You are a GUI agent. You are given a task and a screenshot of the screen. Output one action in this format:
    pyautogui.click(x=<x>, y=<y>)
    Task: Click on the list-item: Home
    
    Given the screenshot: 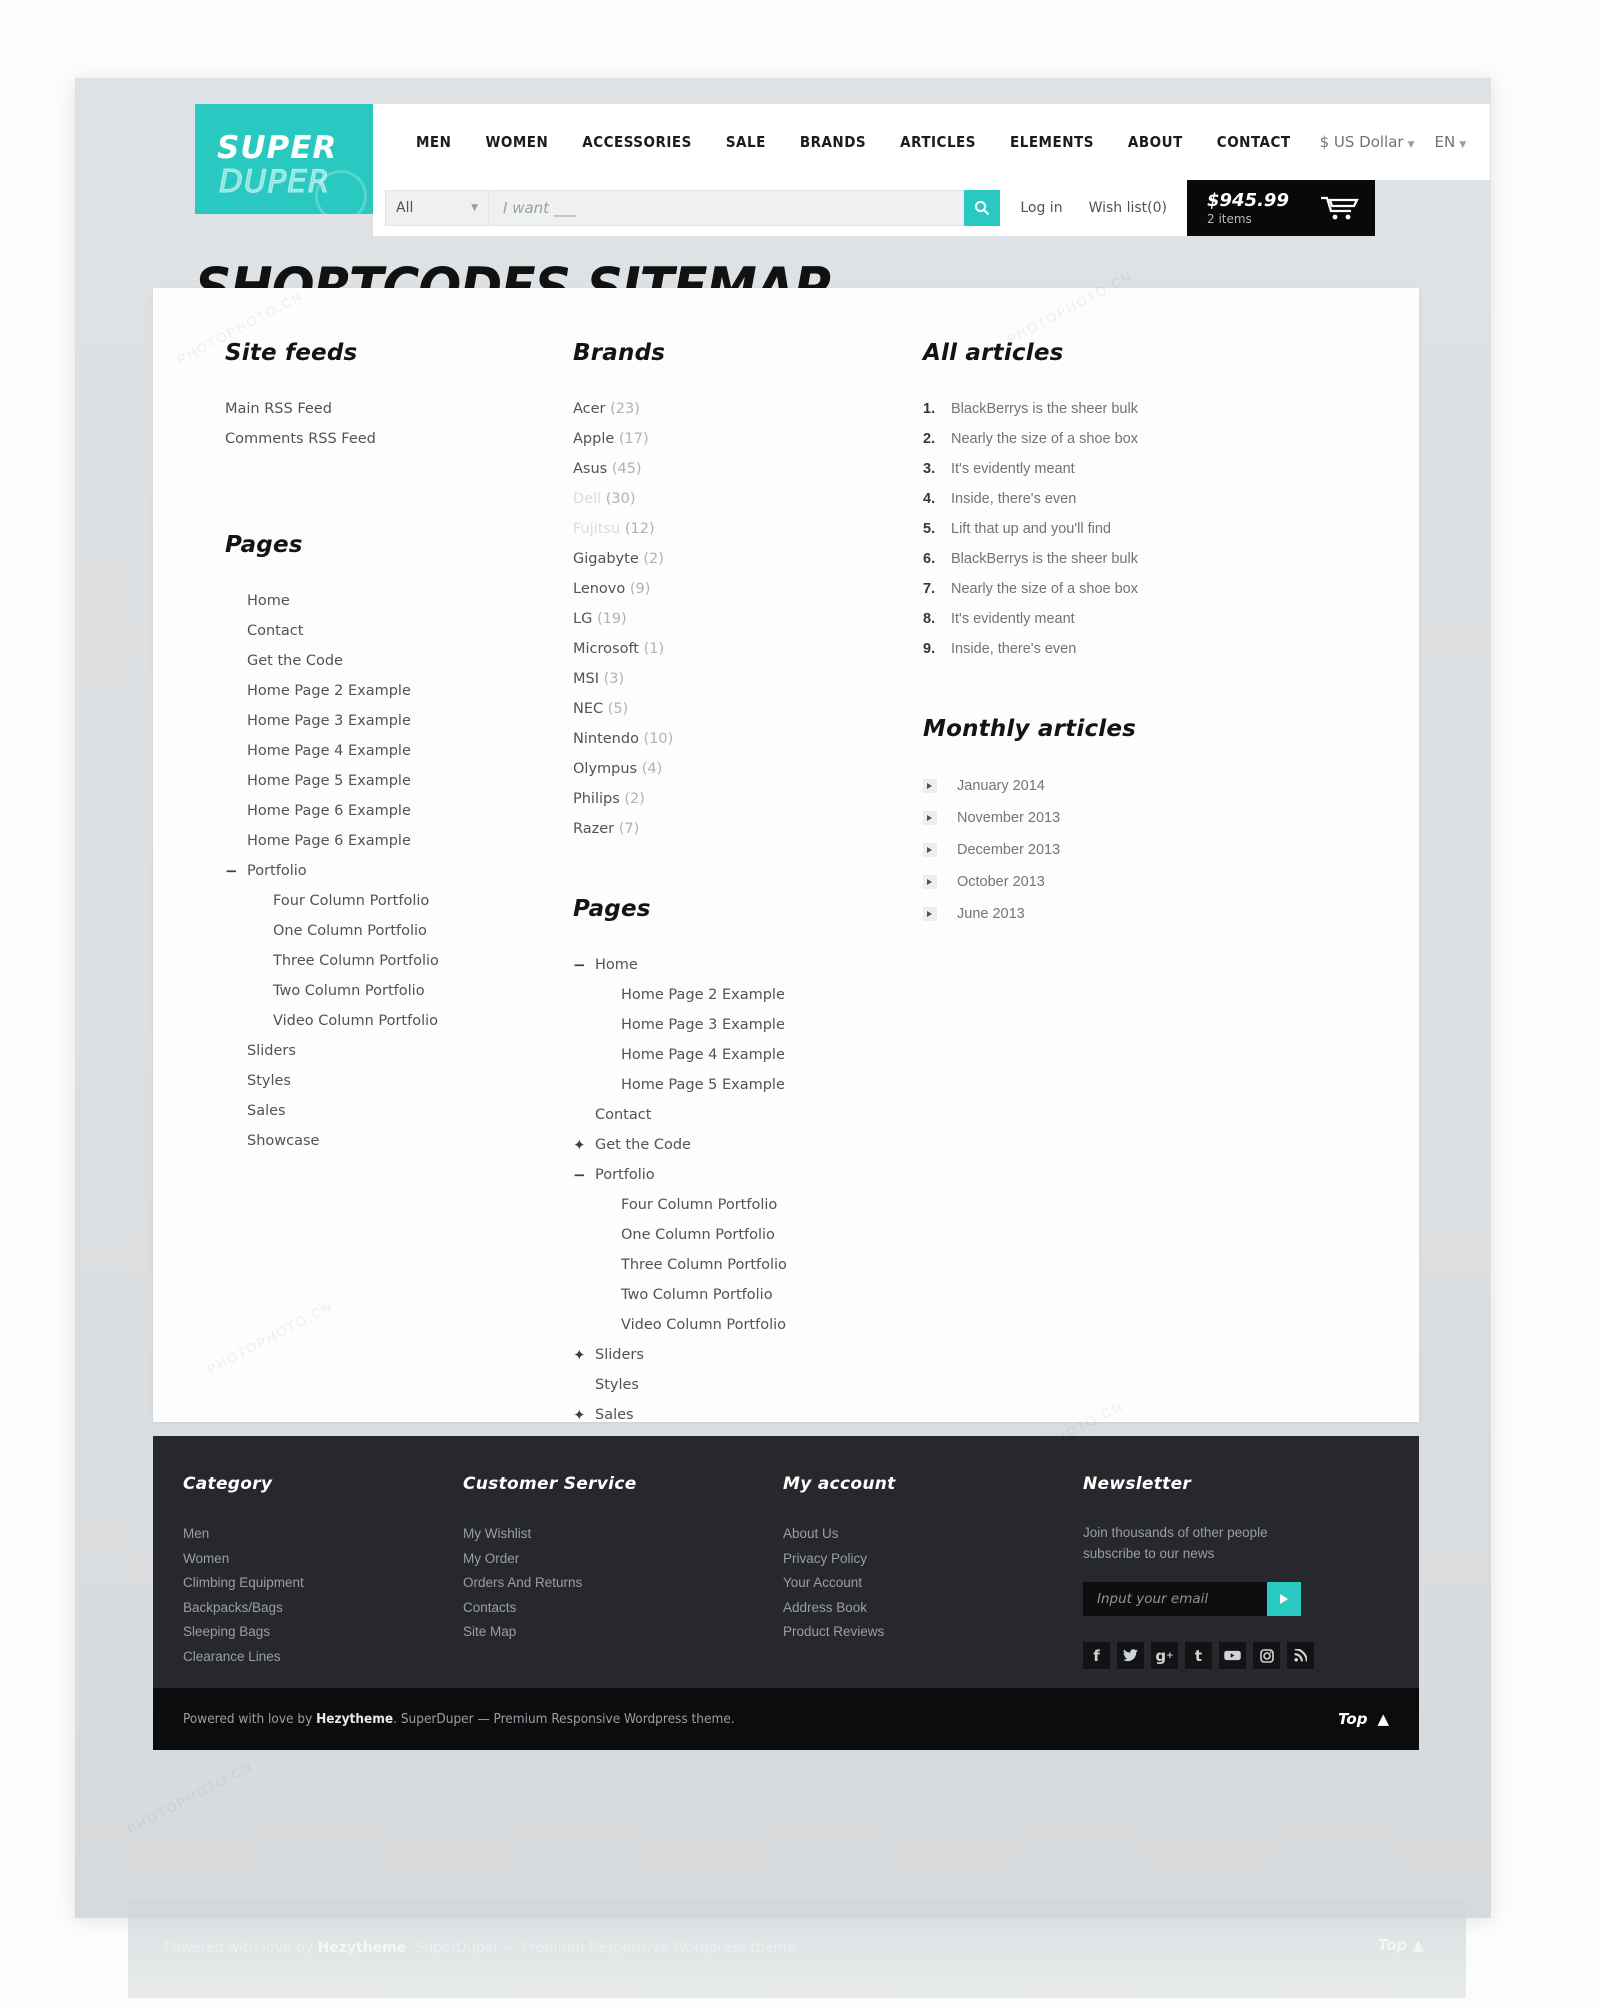 What is the action you would take?
    pyautogui.click(x=399, y=601)
    